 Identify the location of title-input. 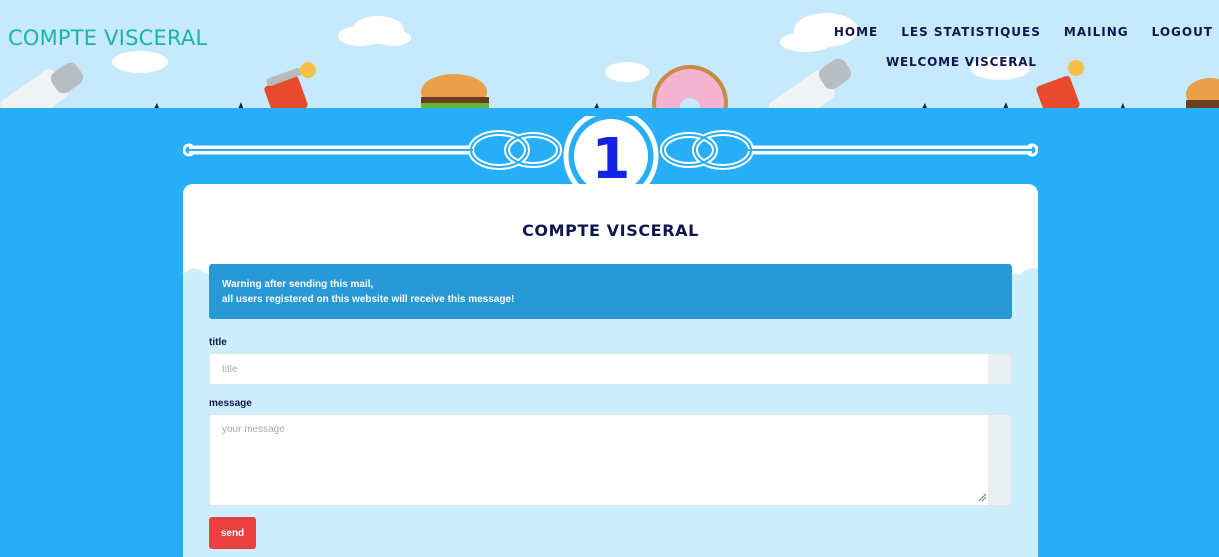
(598, 369).